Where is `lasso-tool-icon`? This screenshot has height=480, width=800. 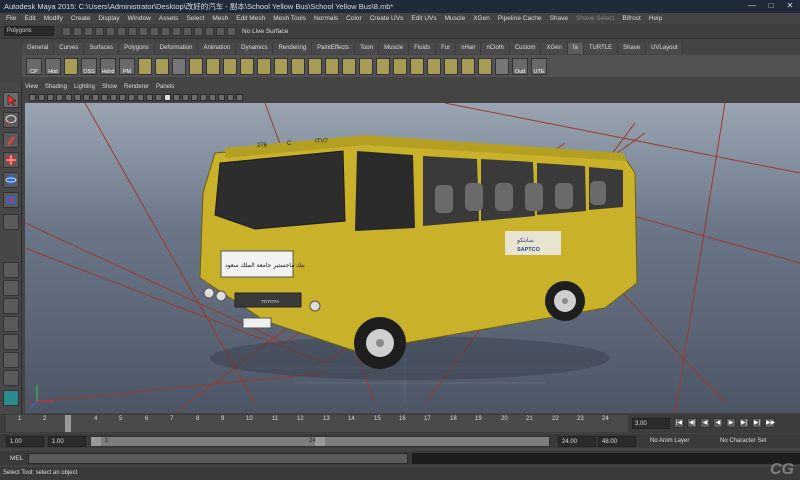 lasso-tool-icon is located at coordinates (11, 120).